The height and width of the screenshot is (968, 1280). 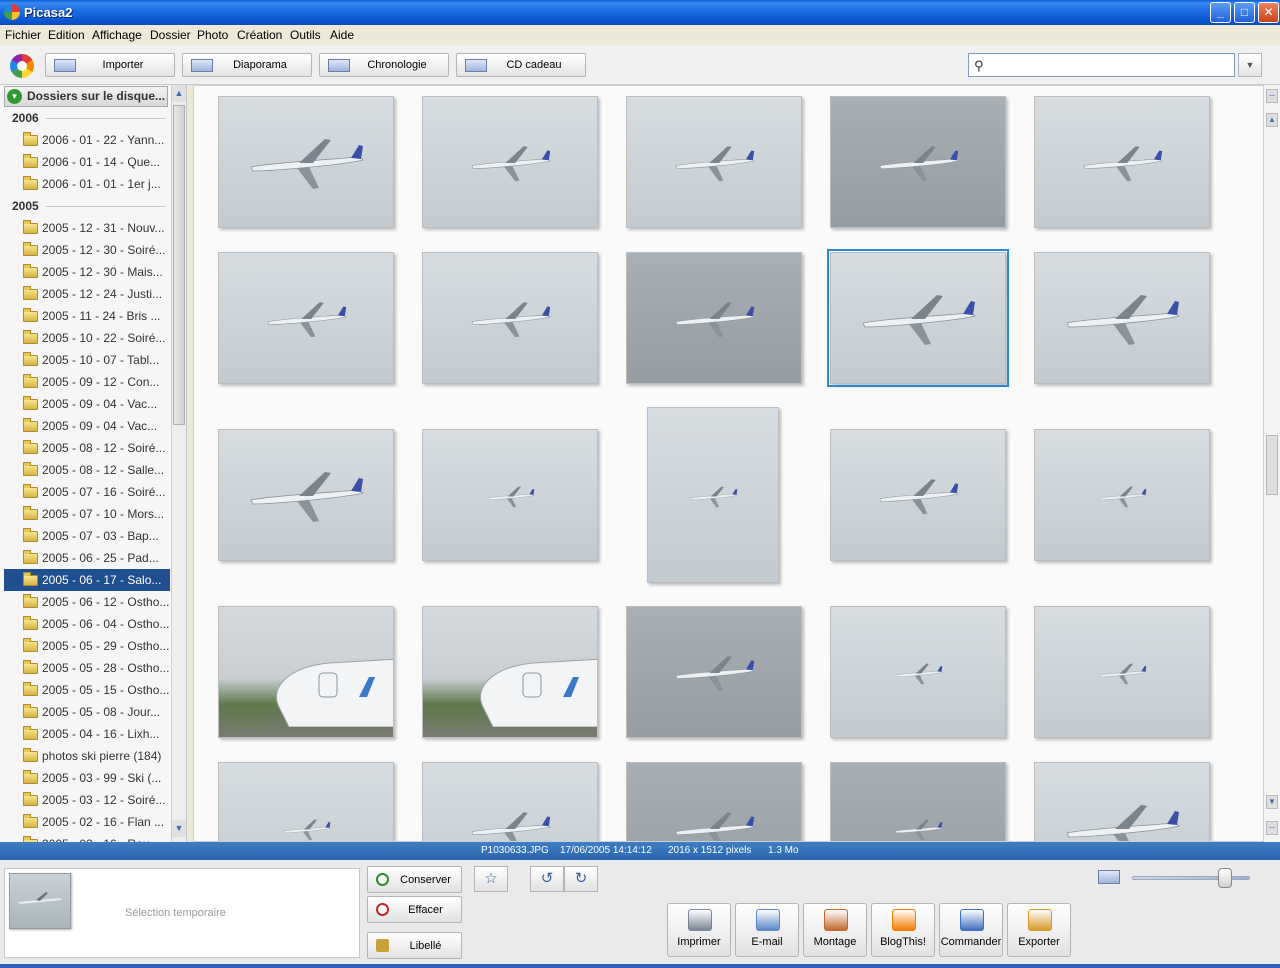 What do you see at coordinates (110, 65) in the screenshot?
I see `import-button: Importer` at bounding box center [110, 65].